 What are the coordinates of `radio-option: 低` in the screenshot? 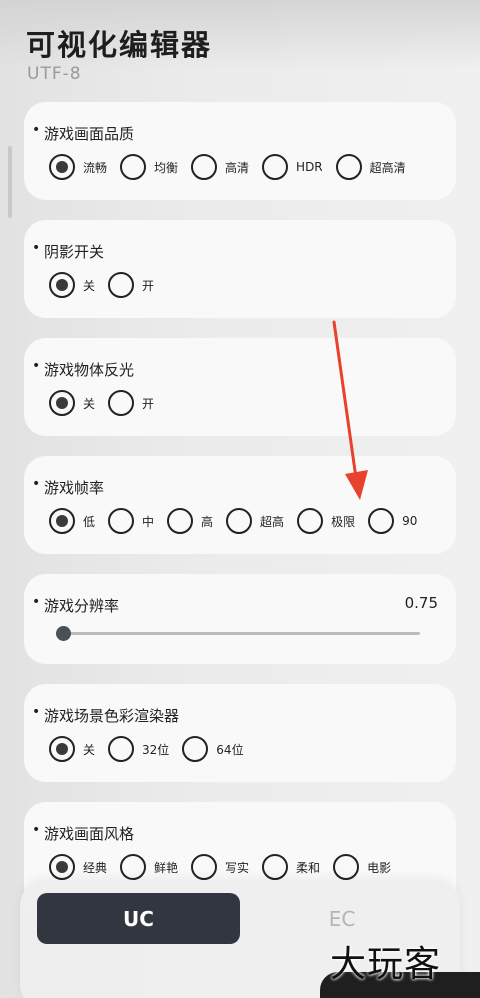 It's located at (72, 521).